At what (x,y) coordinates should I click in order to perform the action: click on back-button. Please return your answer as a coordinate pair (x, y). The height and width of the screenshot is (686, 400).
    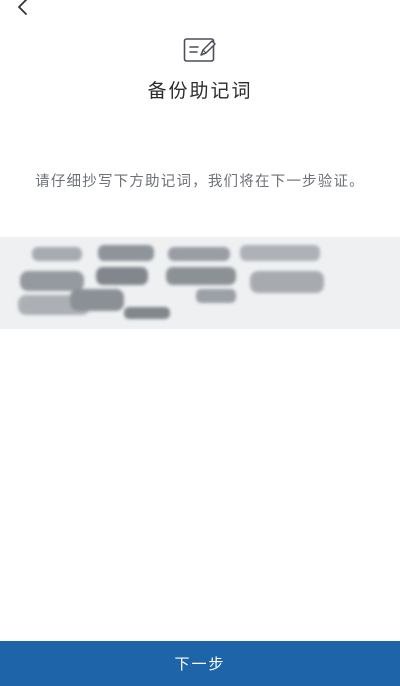
    Looking at the image, I should click on (22, 10).